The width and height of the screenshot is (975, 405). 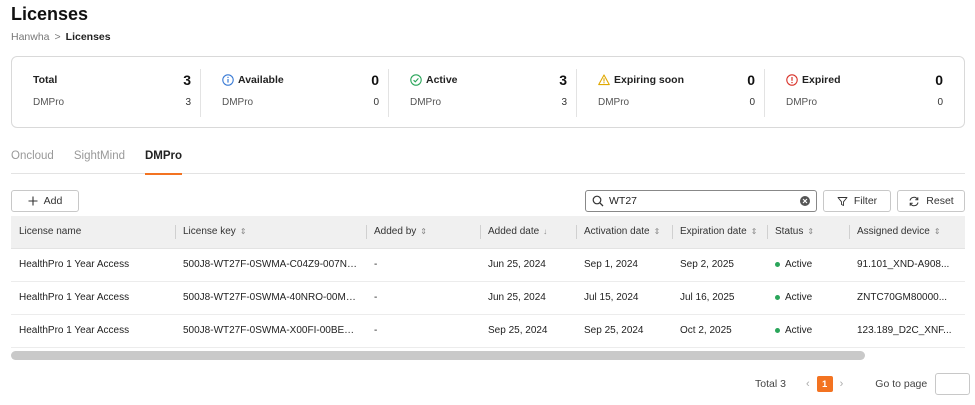 I want to click on tab-oncloud: Oncloud, so click(x=32, y=158).